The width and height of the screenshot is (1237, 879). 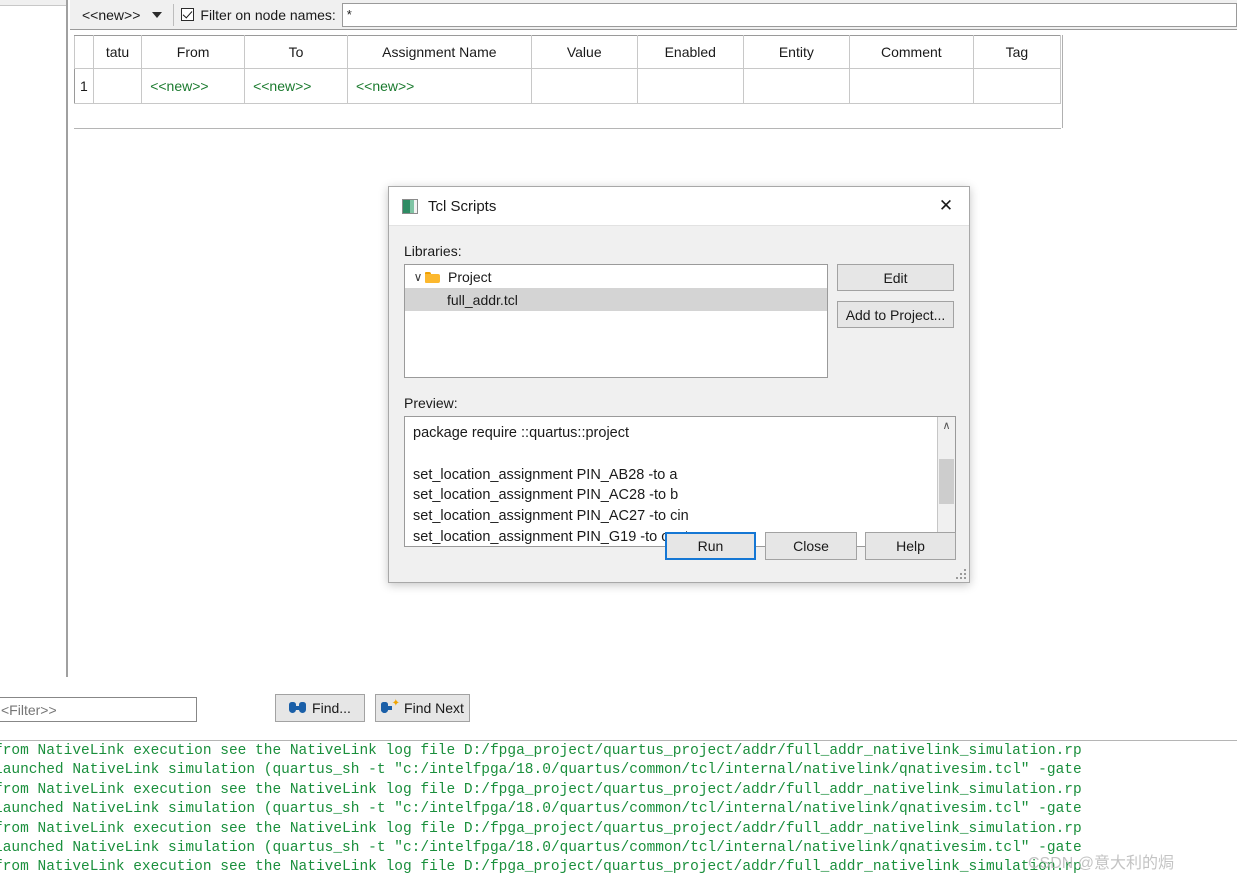 I want to click on dialog-title-bar: Tcl Scripts ✕, so click(x=679, y=206).